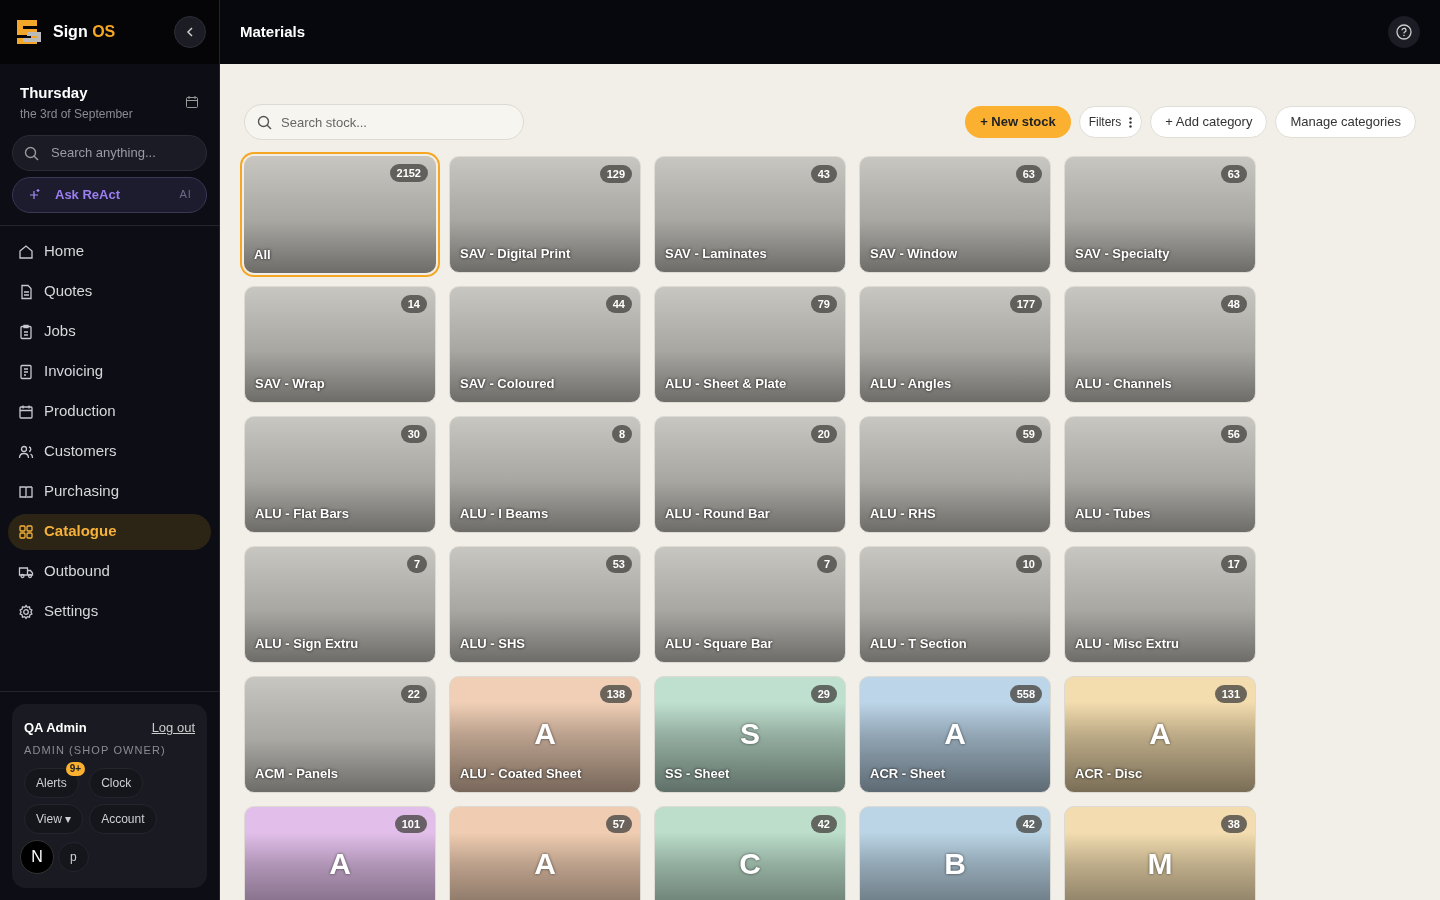 This screenshot has width=1440, height=900. Describe the element at coordinates (545, 604) in the screenshot. I see `category-card: 53 ALU - SHS` at that location.